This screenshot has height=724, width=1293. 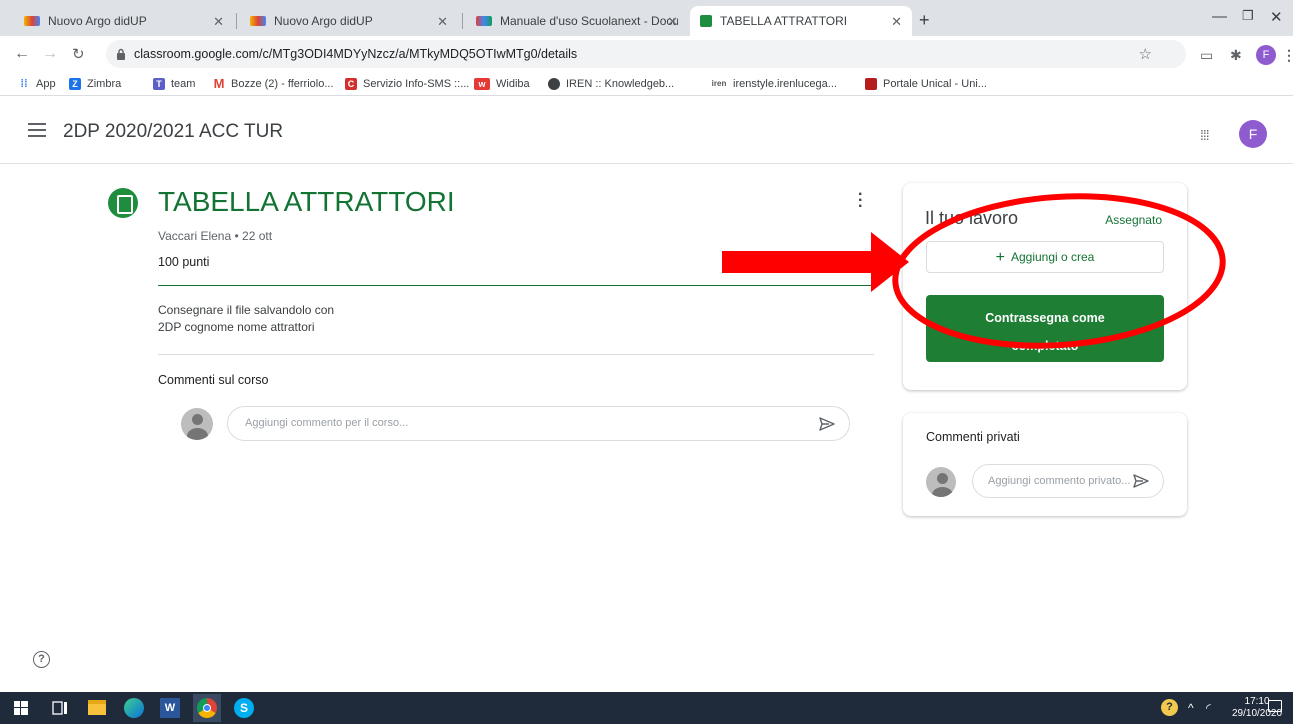 What do you see at coordinates (1219, 16) in the screenshot?
I see `minimize-icon: —` at bounding box center [1219, 16].